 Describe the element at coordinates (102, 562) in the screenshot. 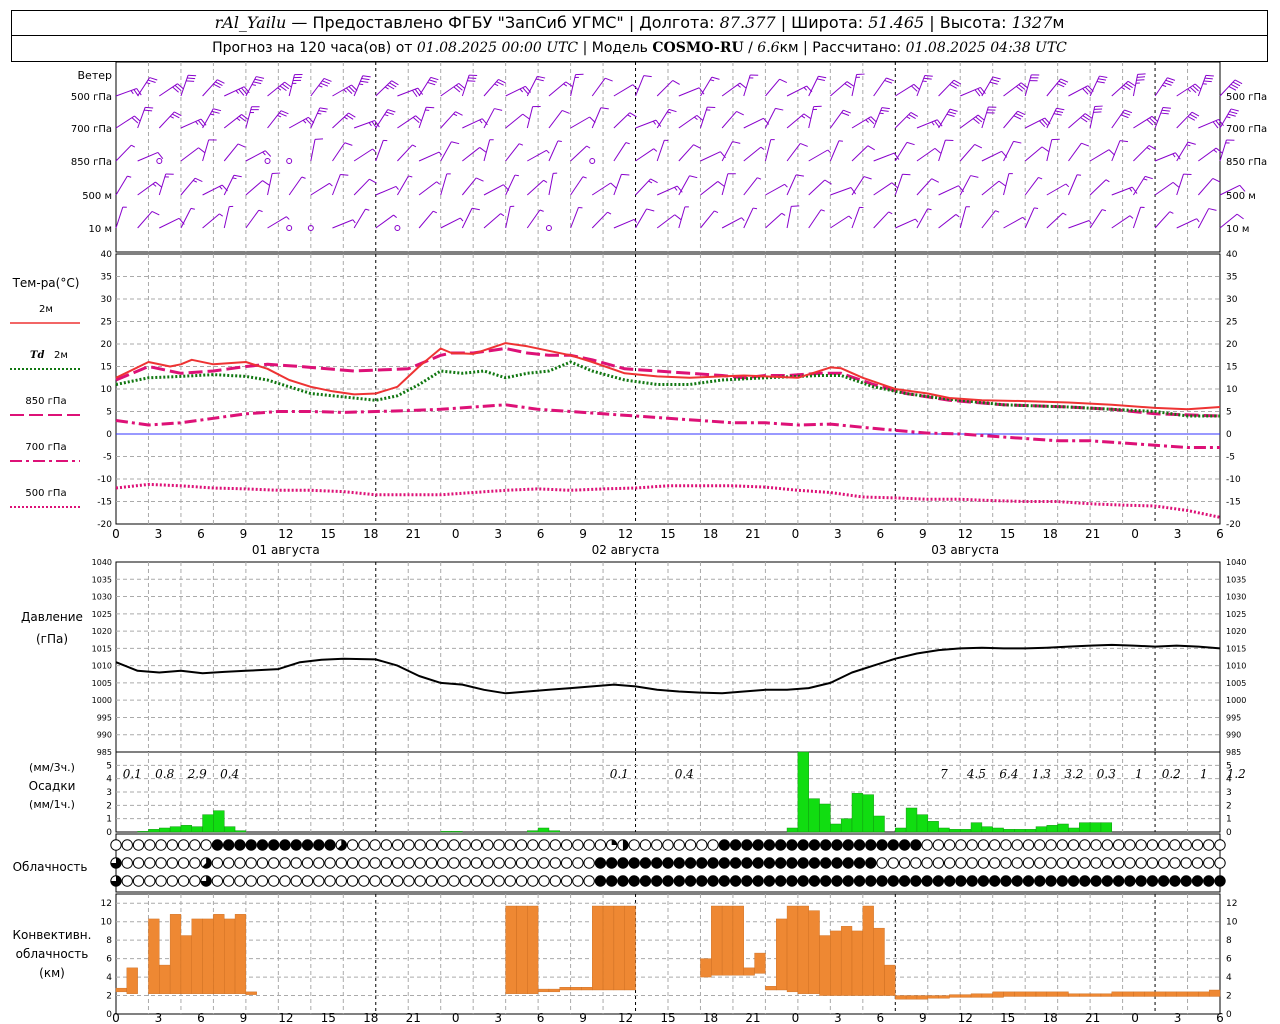

I see `pressure-tick-left: 1040` at that location.